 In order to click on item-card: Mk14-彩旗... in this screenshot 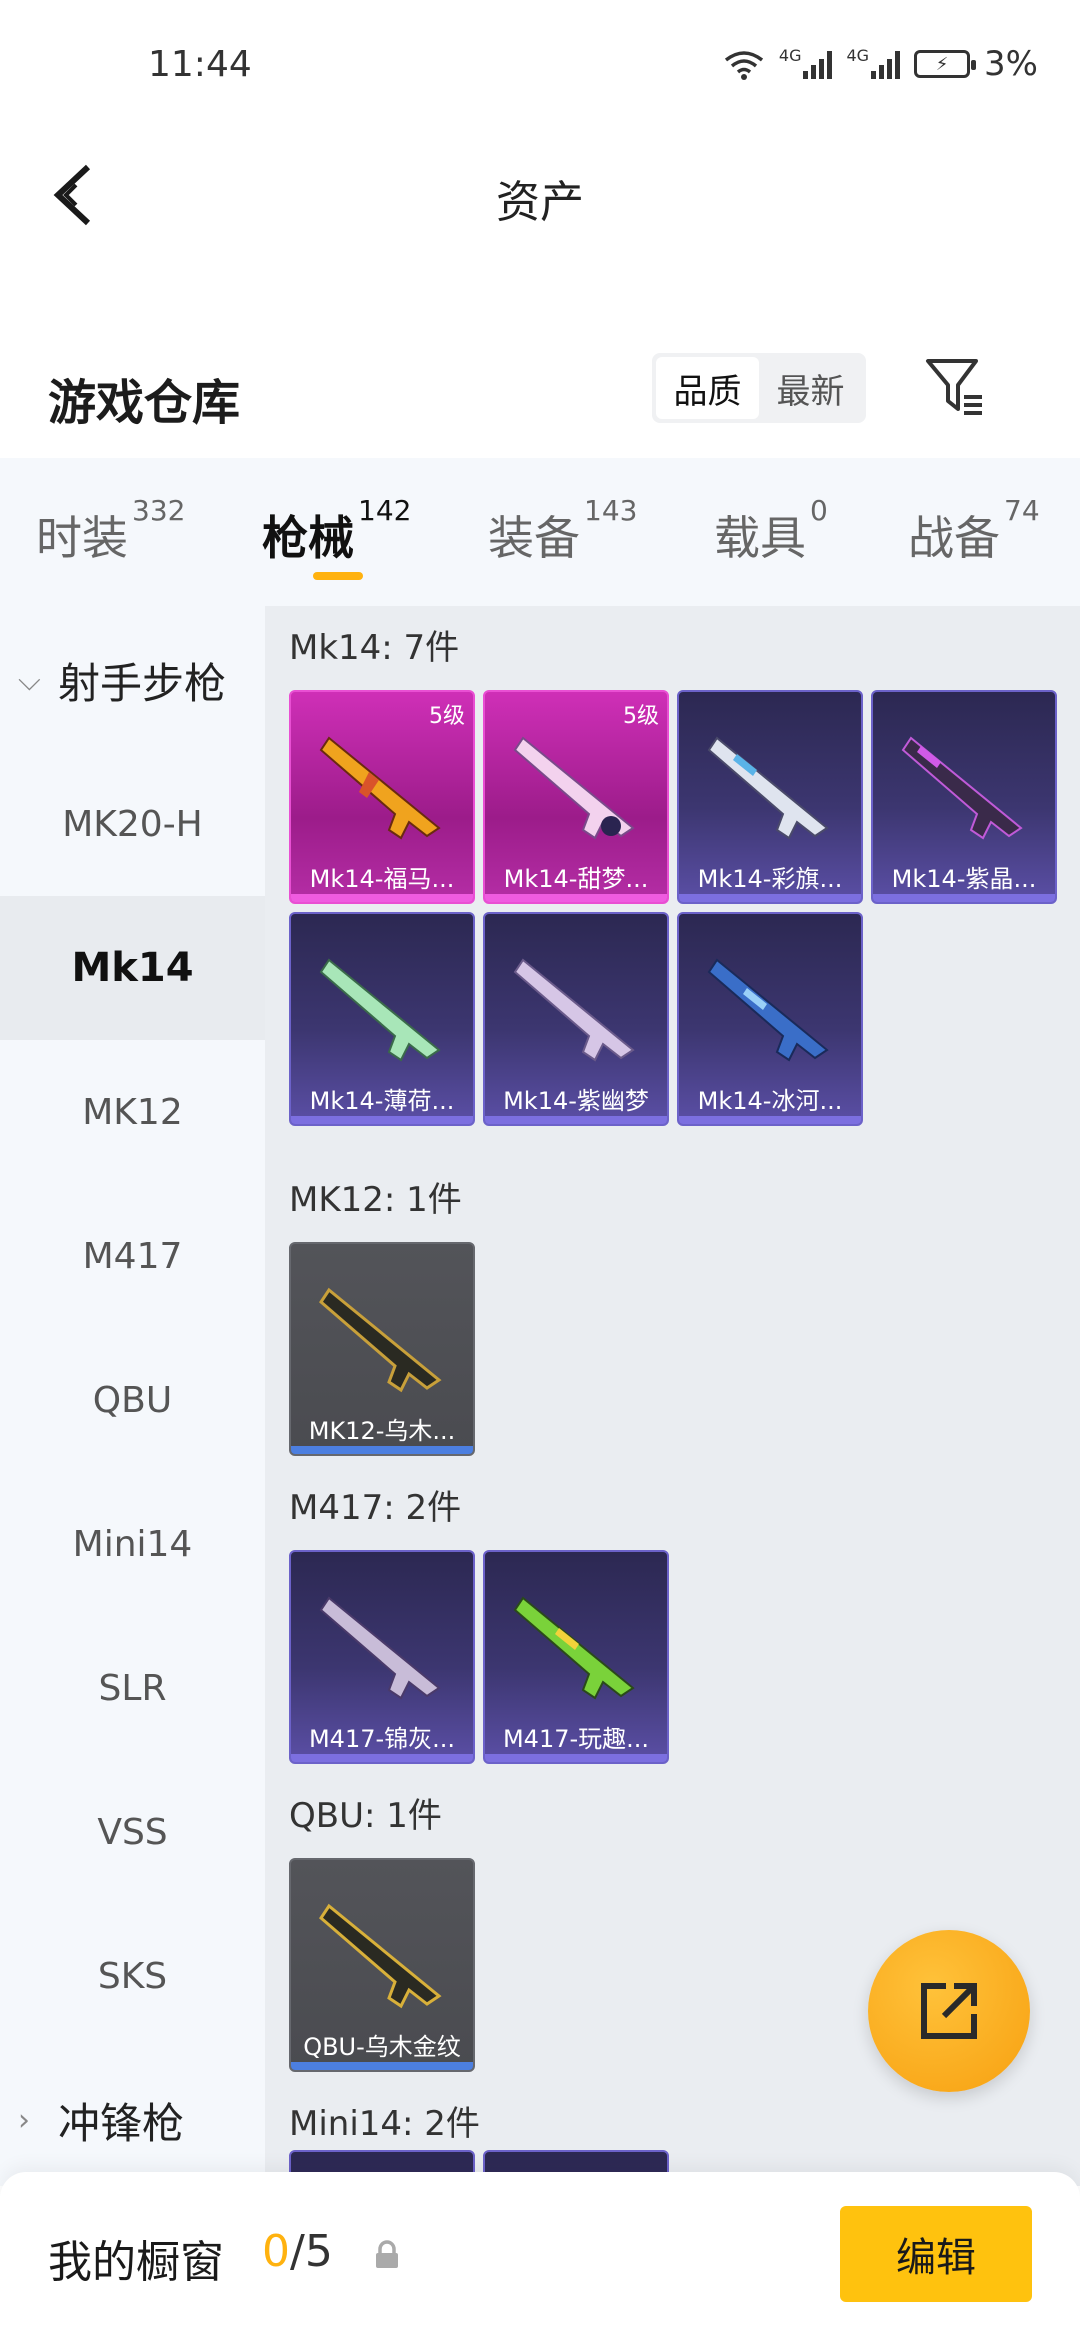, I will do `click(770, 797)`.